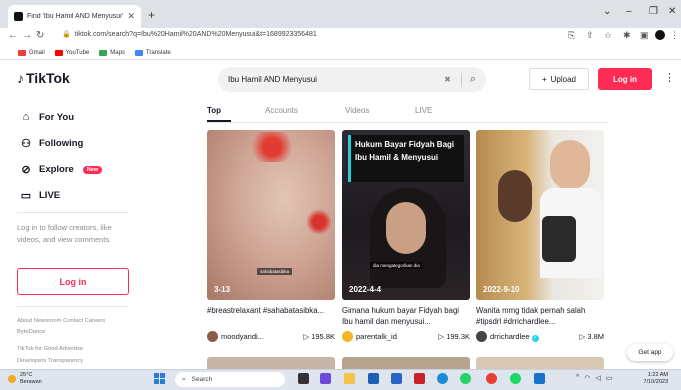 This screenshot has height=390, width=681. What do you see at coordinates (540, 215) in the screenshot?
I see `video-thumbnail: 2022-9-10` at bounding box center [540, 215].